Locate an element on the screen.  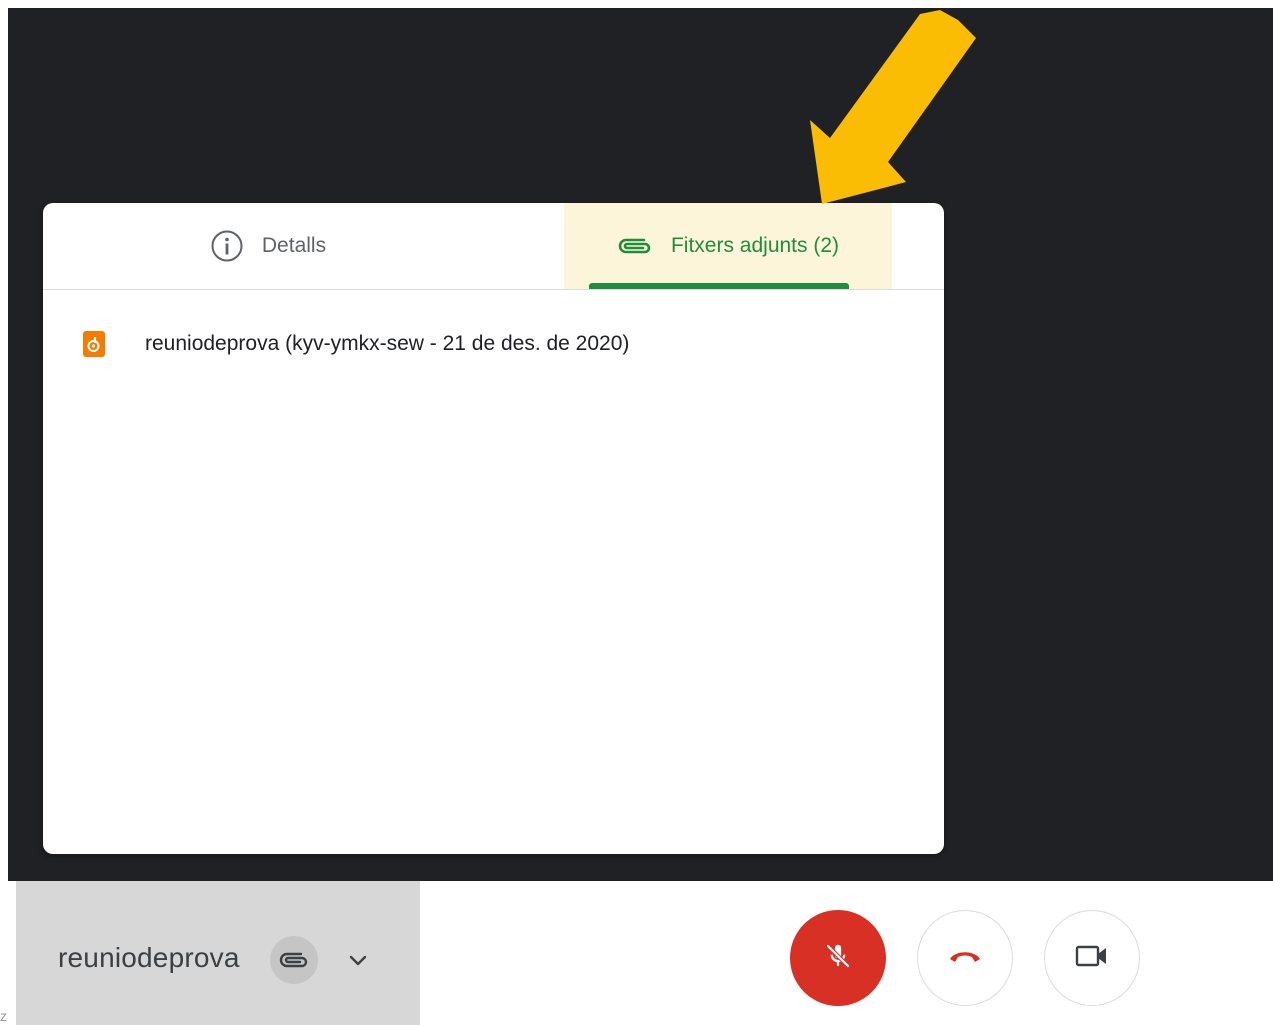
tab-details: Detalls is located at coordinates (268, 246).